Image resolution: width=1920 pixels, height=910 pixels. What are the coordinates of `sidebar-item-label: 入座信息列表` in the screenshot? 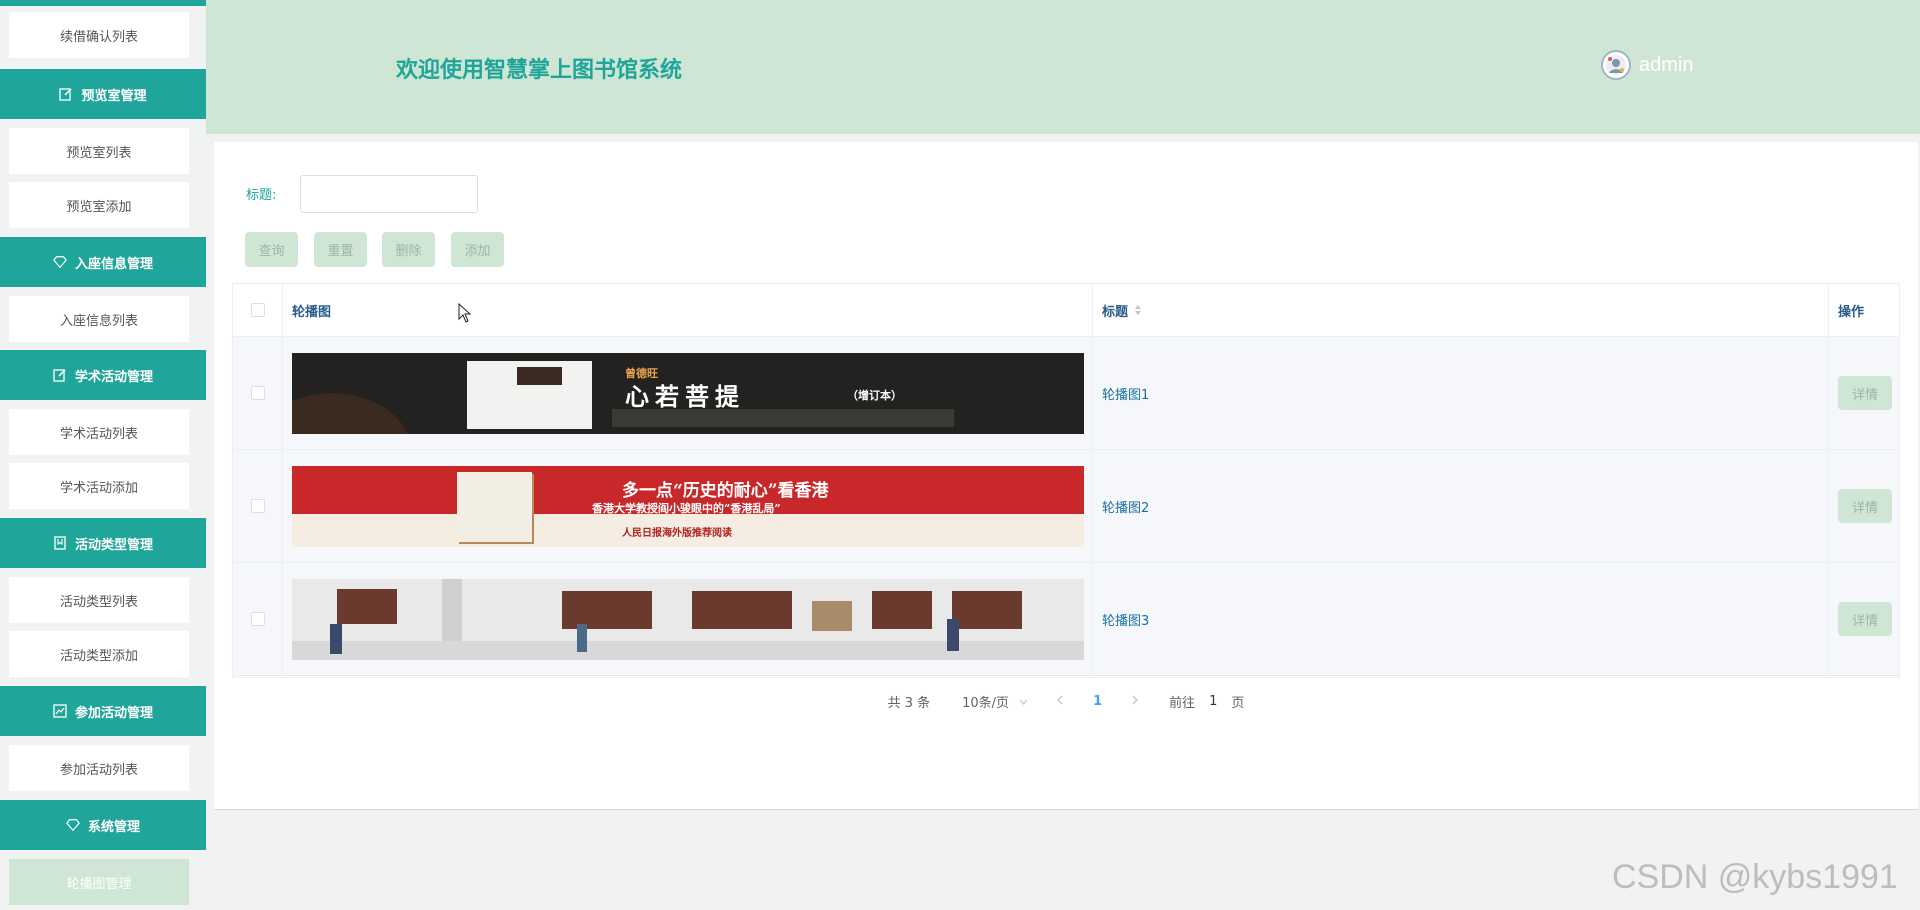 It's located at (98, 321).